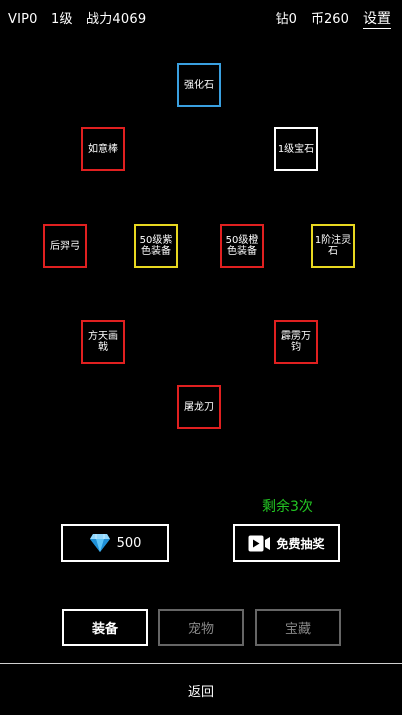 This screenshot has width=402, height=715. I want to click on coin-count: 币260, so click(330, 19).